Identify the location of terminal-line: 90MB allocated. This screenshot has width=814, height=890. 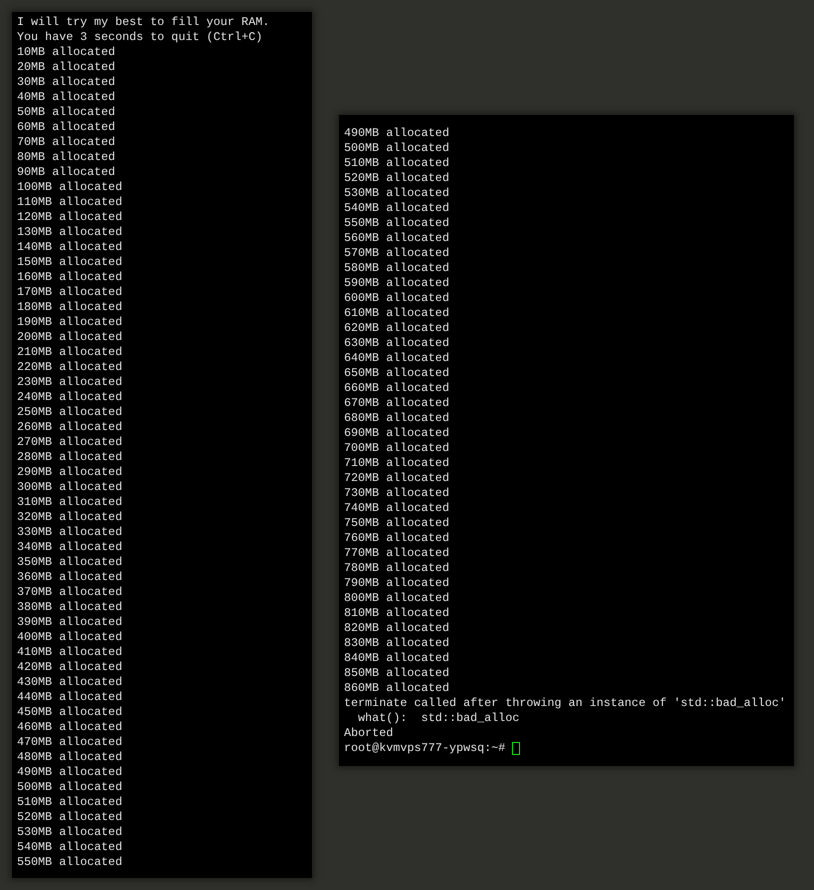
(66, 172).